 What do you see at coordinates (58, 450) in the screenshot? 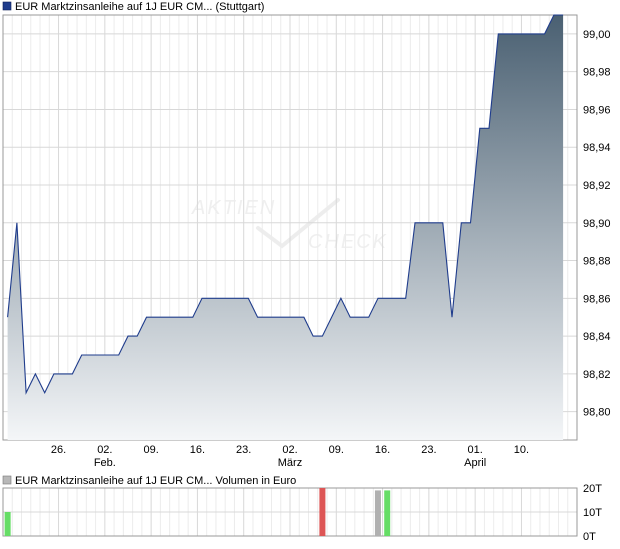
I see `x-tick-label: 26.` at bounding box center [58, 450].